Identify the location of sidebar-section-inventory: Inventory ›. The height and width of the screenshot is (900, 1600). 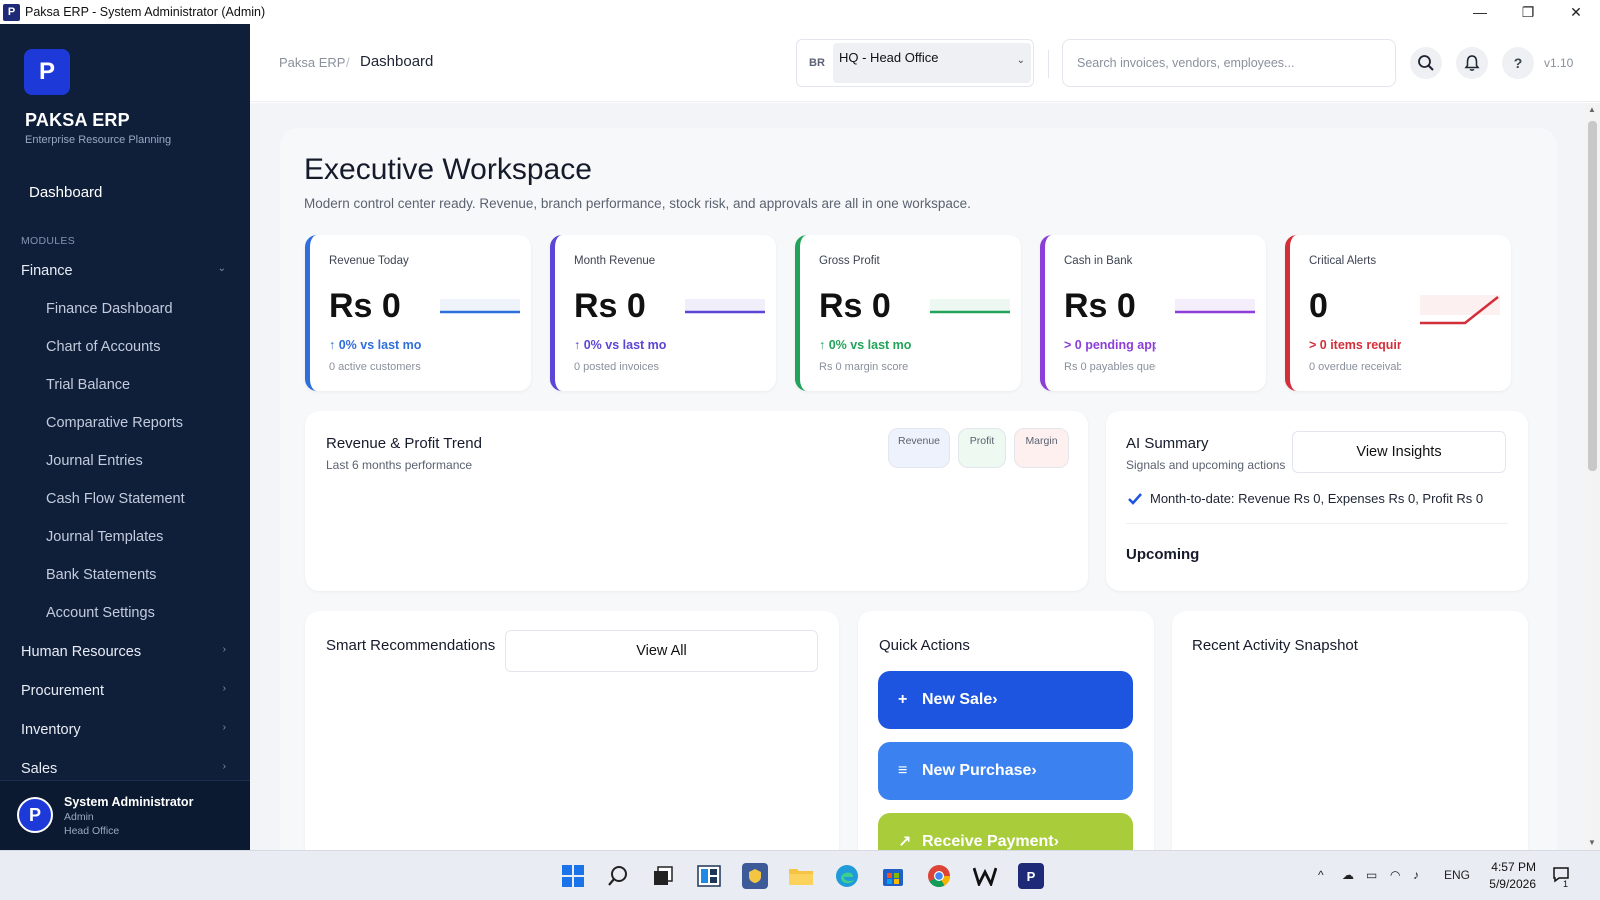
(123, 730).